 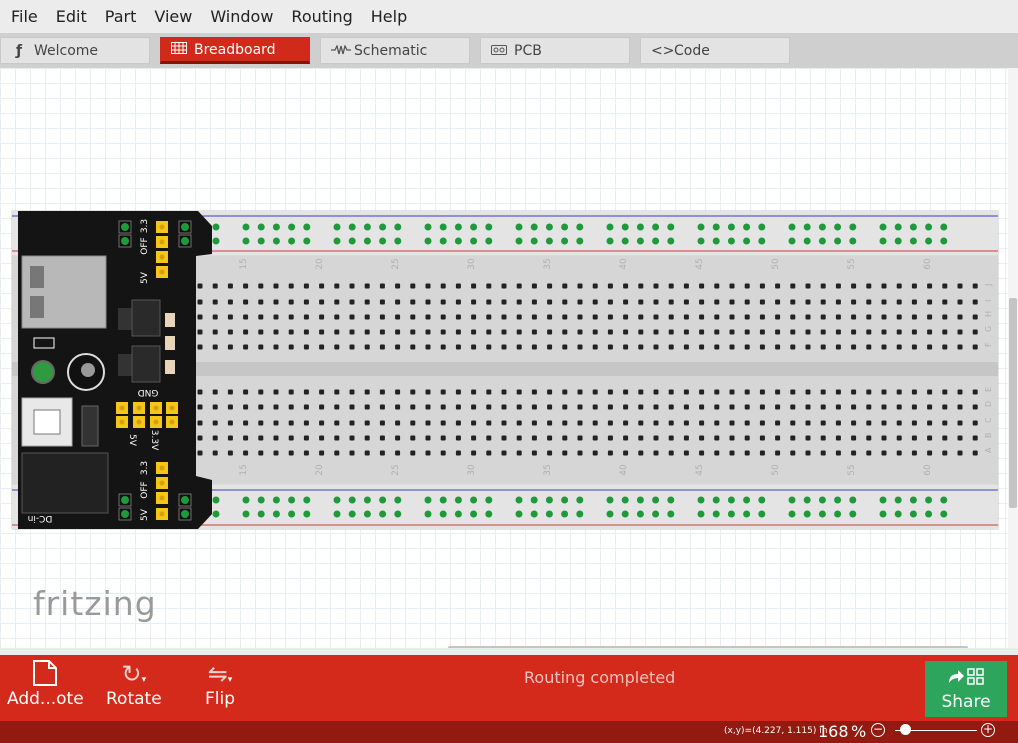 I want to click on vertical-scrollbar, so click(x=1013, y=358).